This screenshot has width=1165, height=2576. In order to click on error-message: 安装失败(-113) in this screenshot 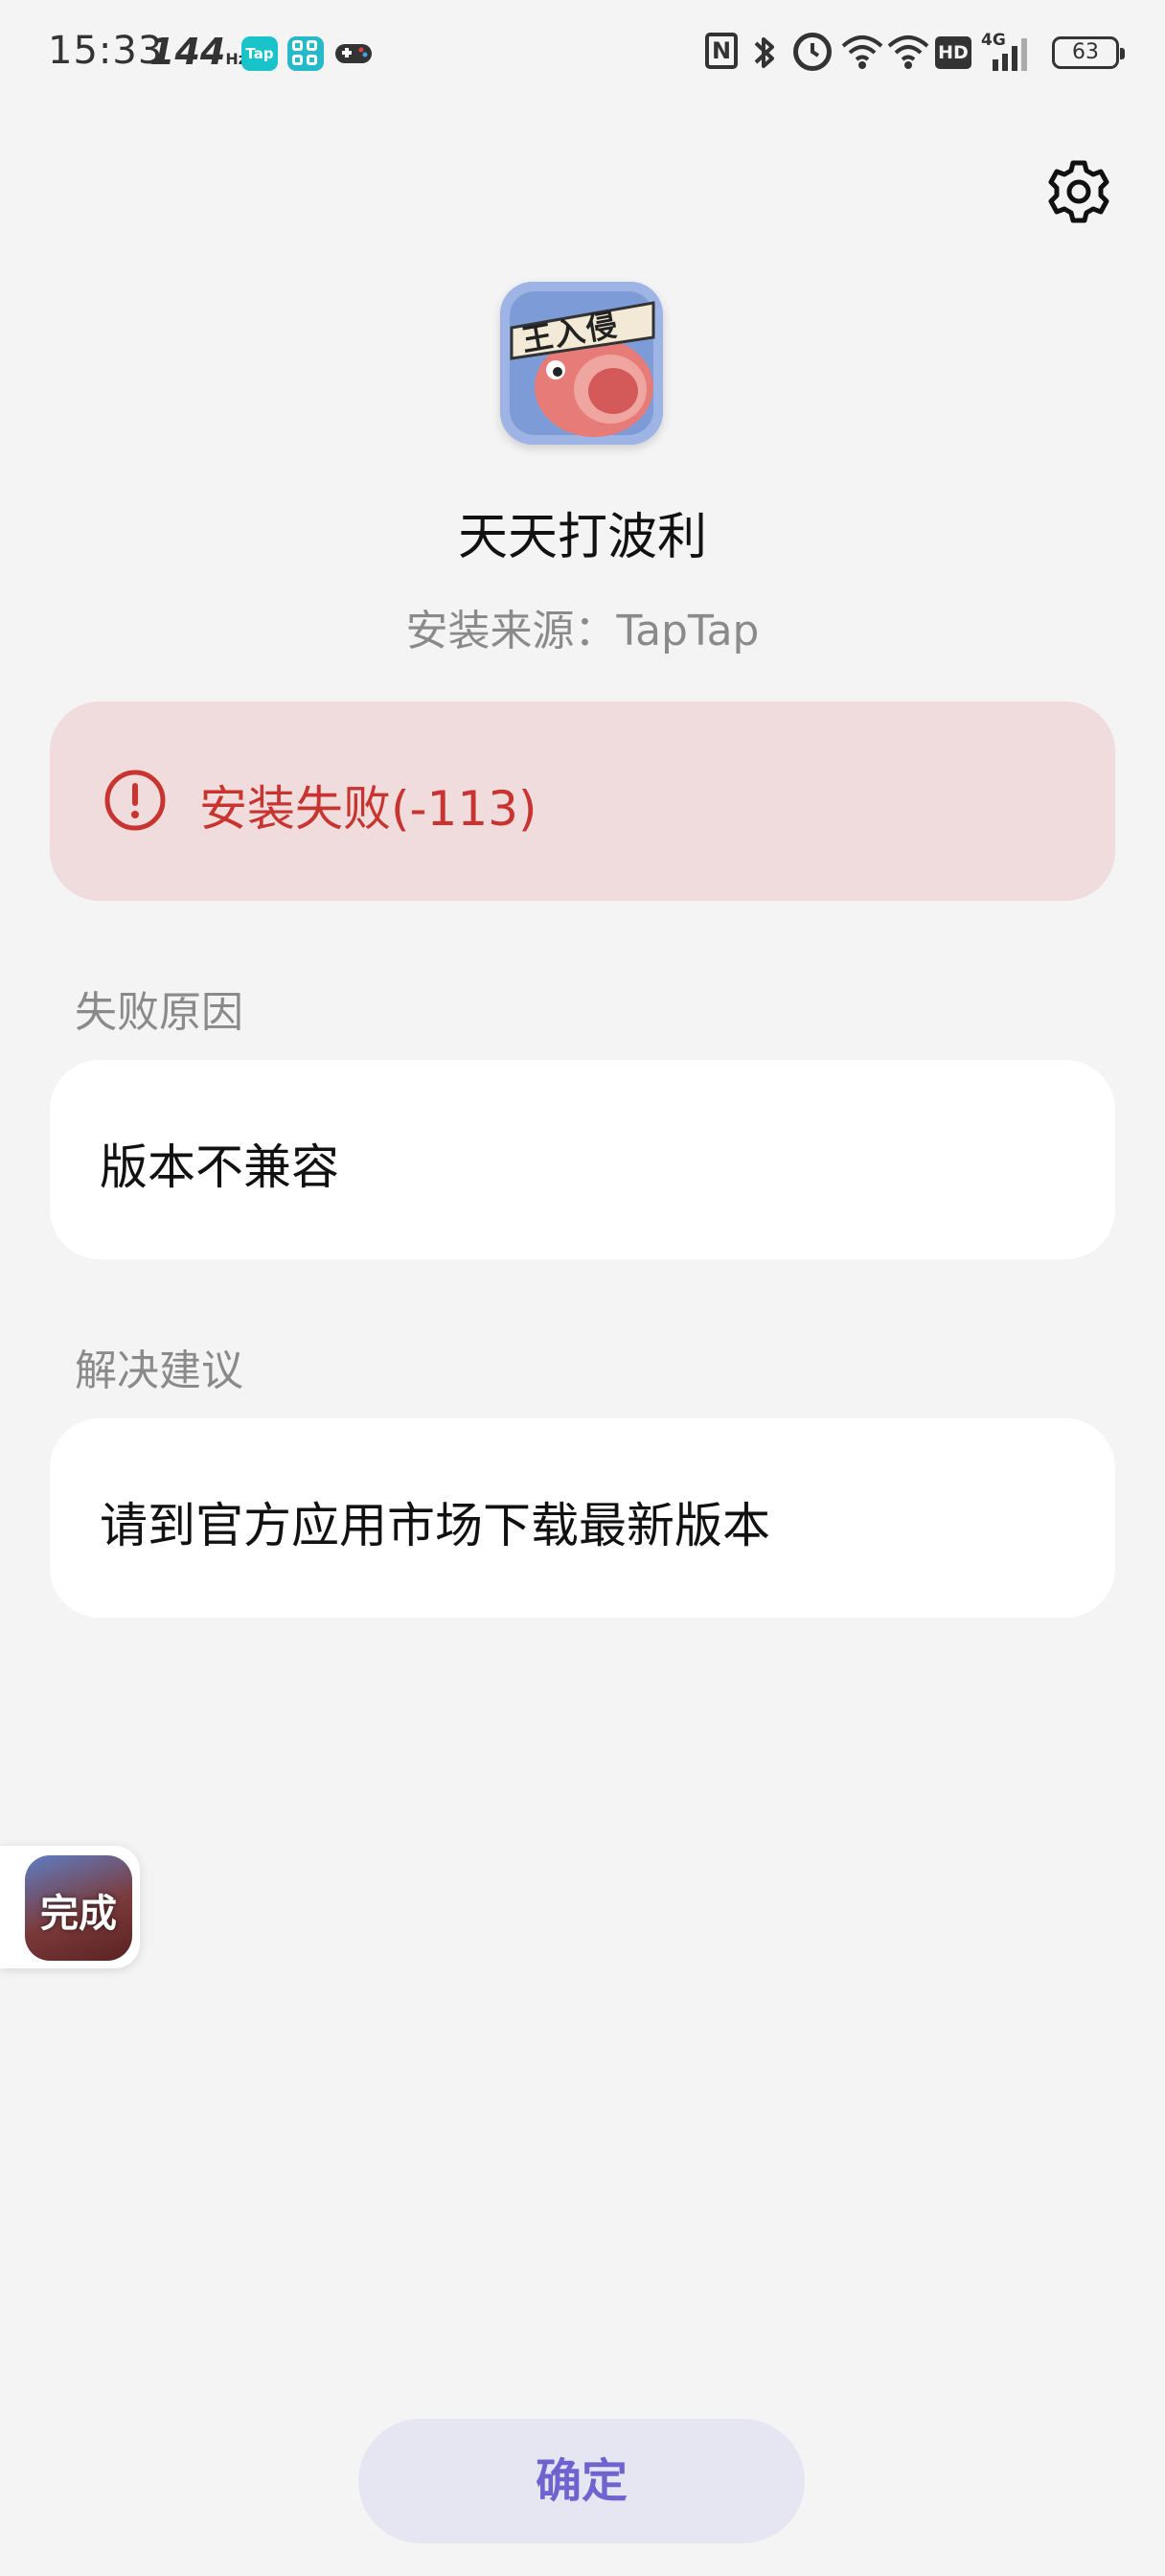, I will do `click(368, 809)`.